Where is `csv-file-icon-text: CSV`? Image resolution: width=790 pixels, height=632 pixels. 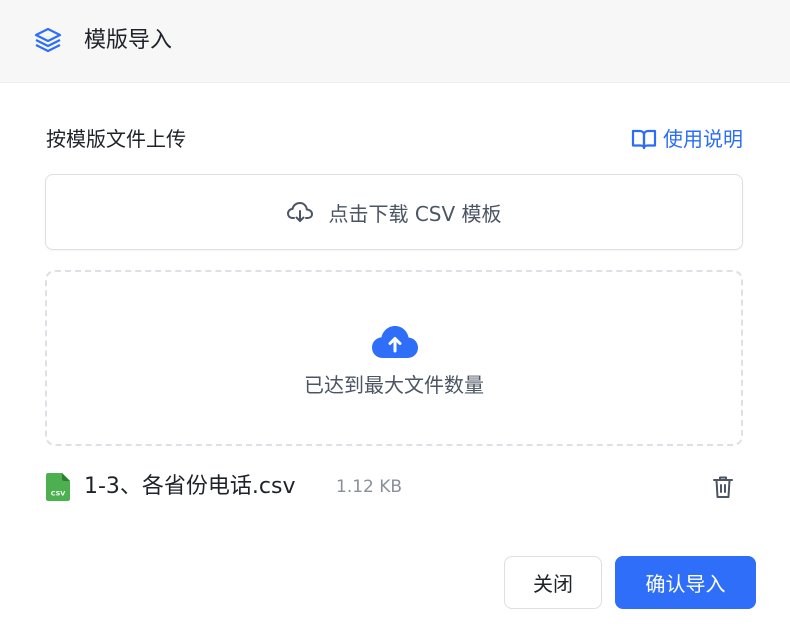 csv-file-icon-text: CSV is located at coordinates (58, 494).